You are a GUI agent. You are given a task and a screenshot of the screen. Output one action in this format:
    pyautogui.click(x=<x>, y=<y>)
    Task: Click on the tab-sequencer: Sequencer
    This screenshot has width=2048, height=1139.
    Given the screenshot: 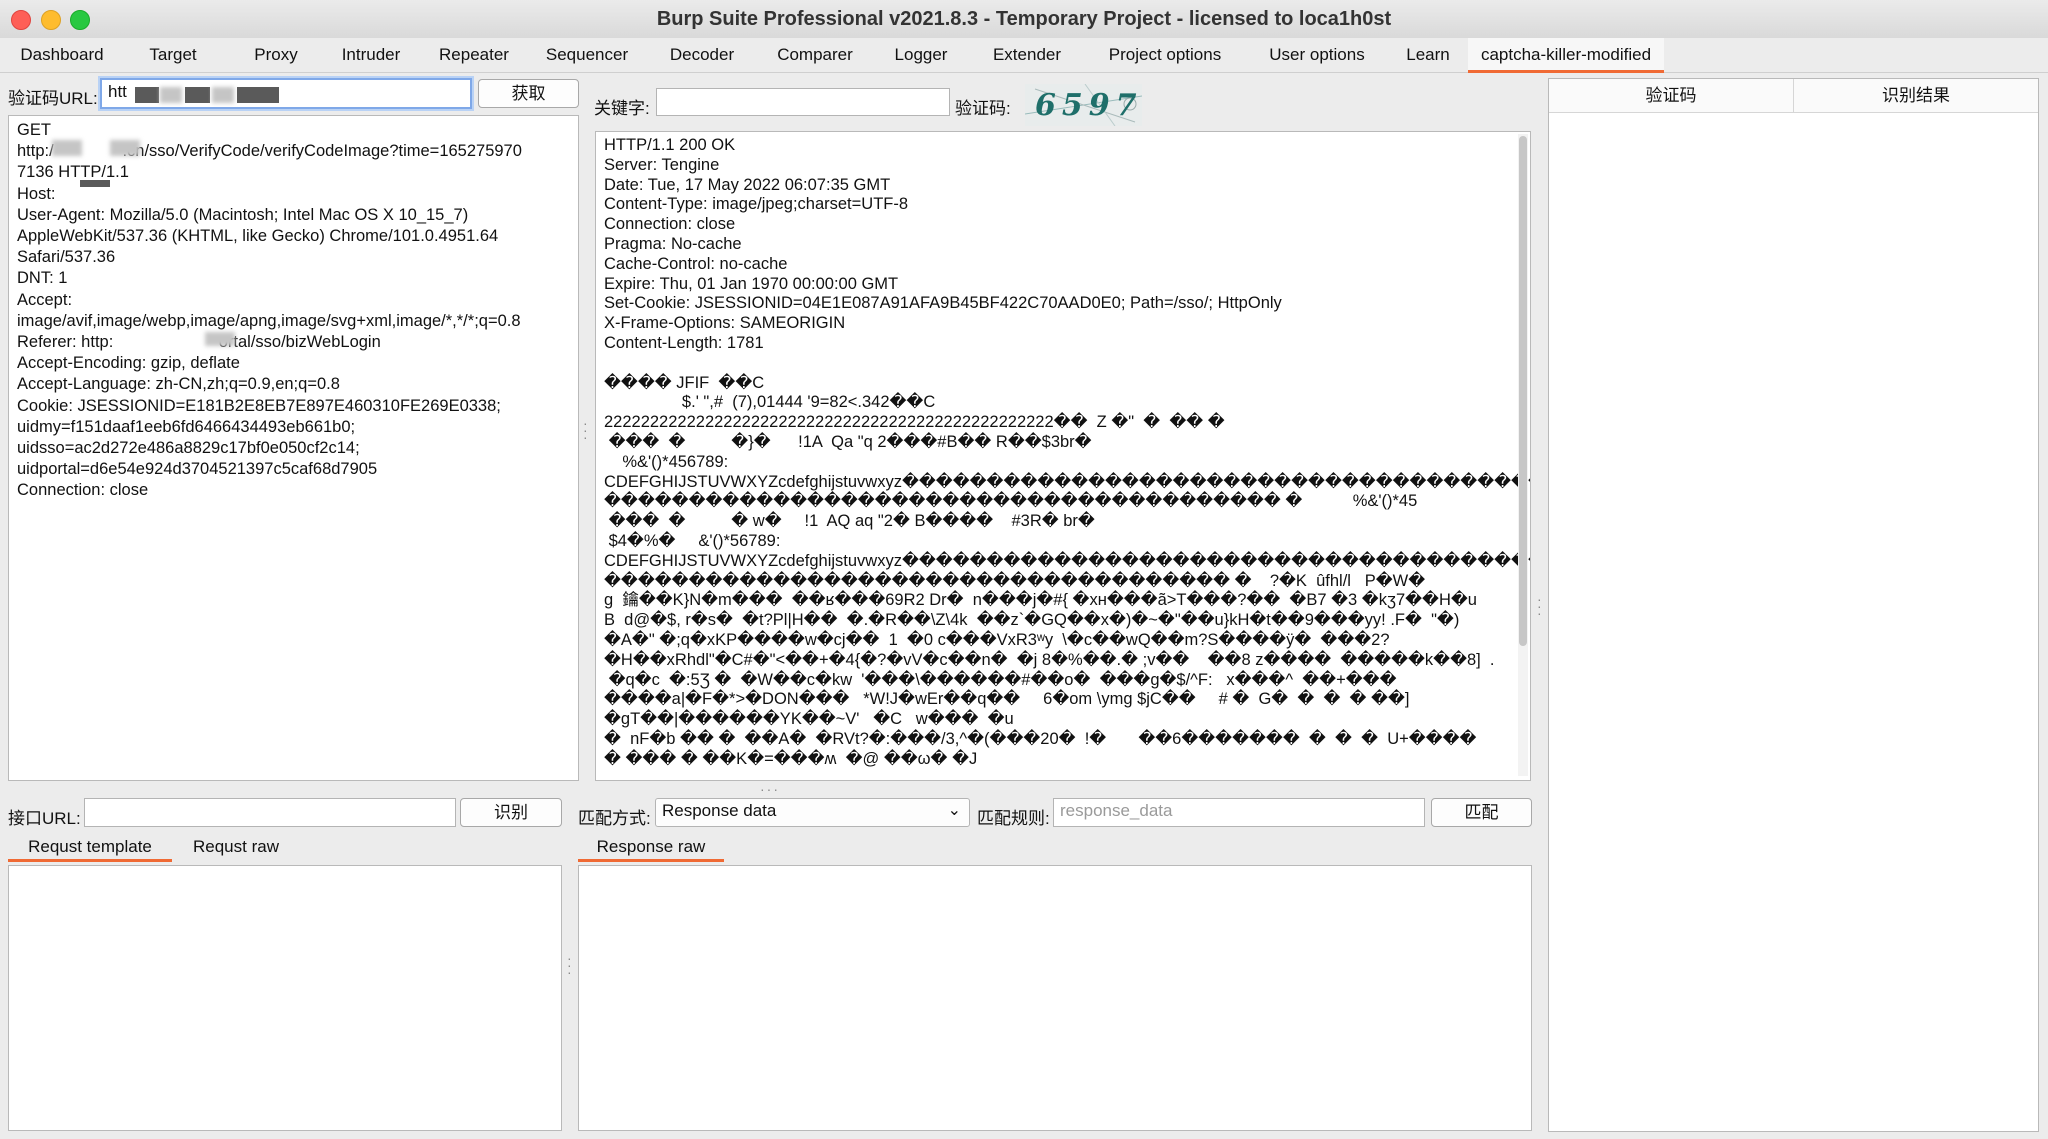 What is the action you would take?
    pyautogui.click(x=587, y=55)
    